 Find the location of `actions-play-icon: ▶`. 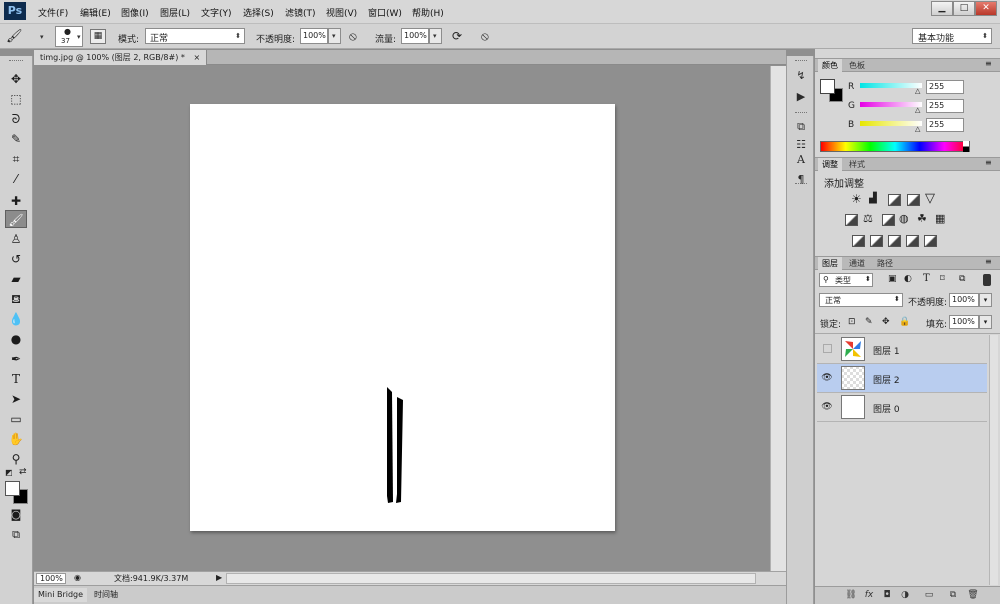

actions-play-icon: ▶ is located at coordinates (801, 97).